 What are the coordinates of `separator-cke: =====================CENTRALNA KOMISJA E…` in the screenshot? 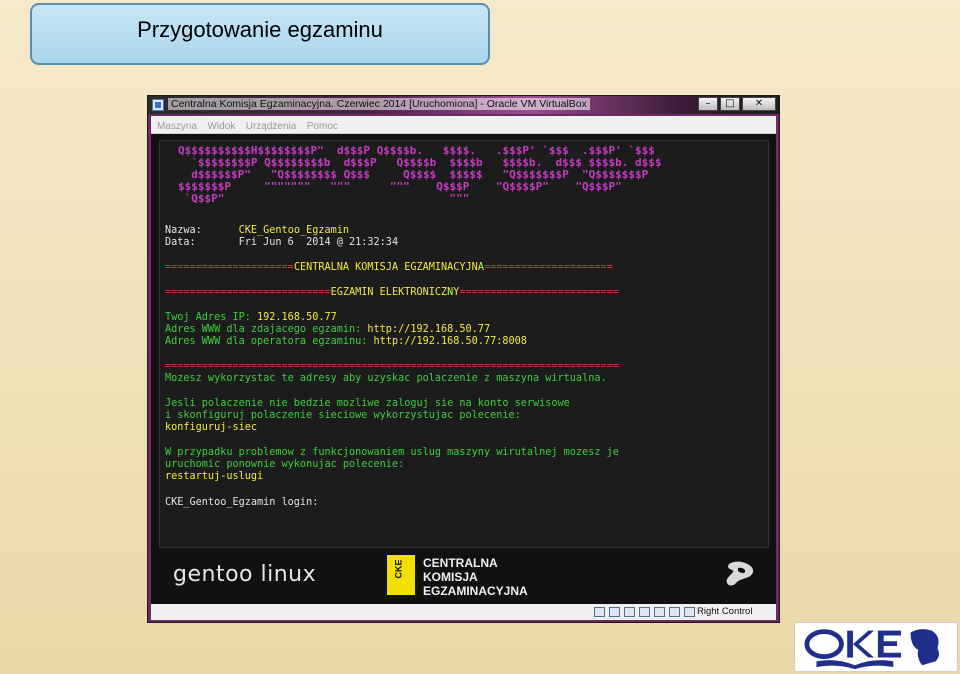 It's located at (389, 267).